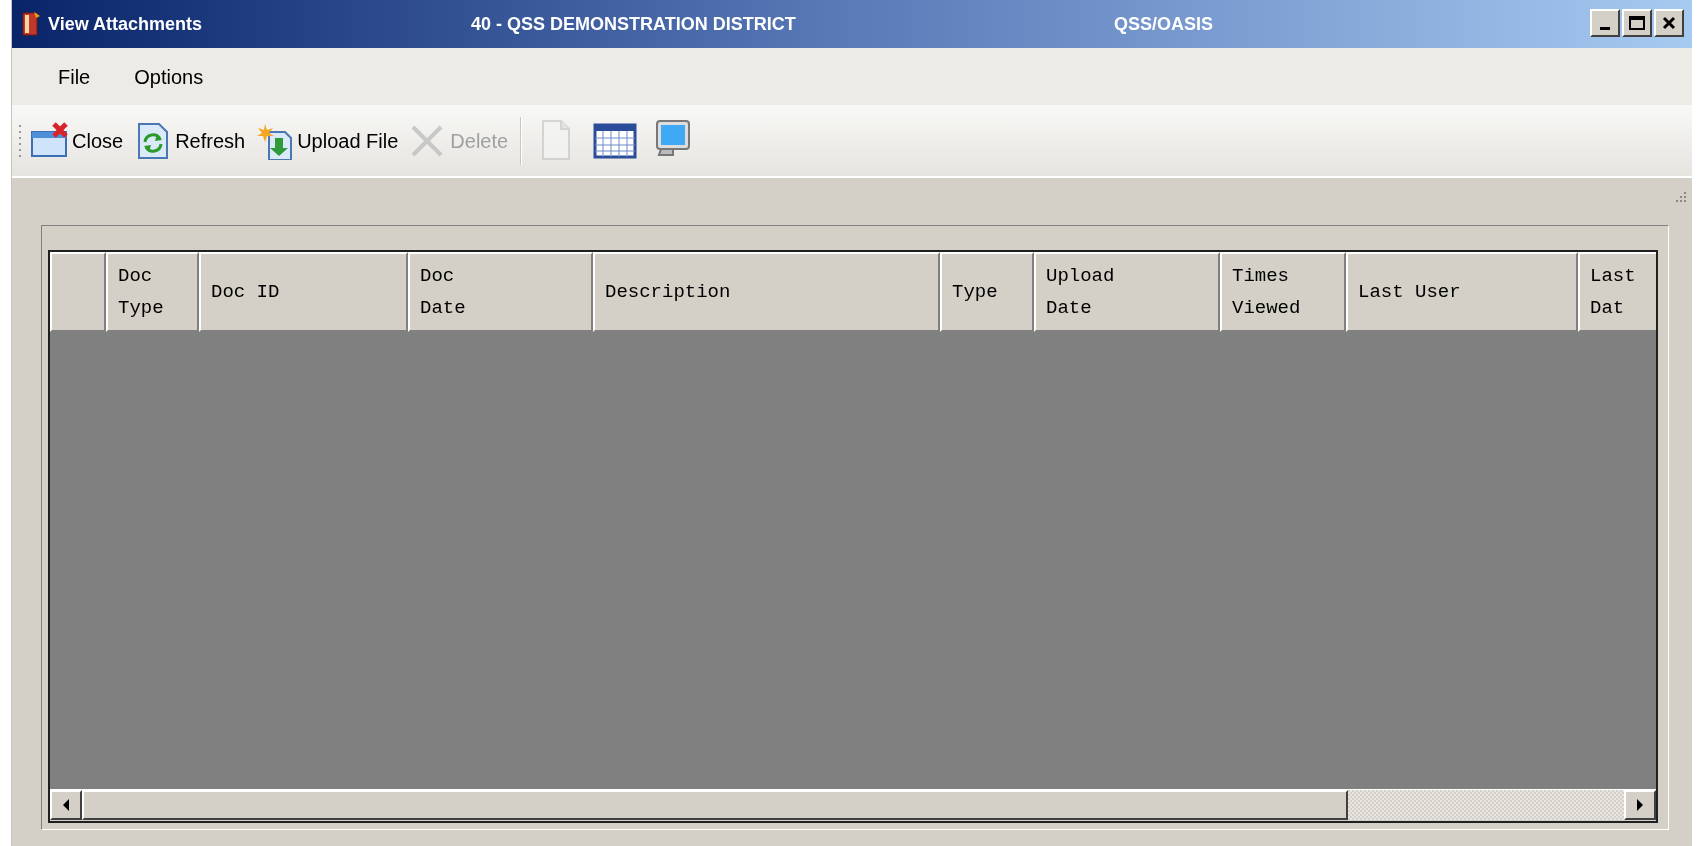 The image size is (1697, 846). Describe the element at coordinates (1617, 292) in the screenshot. I see `column-header: Last Dat` at that location.